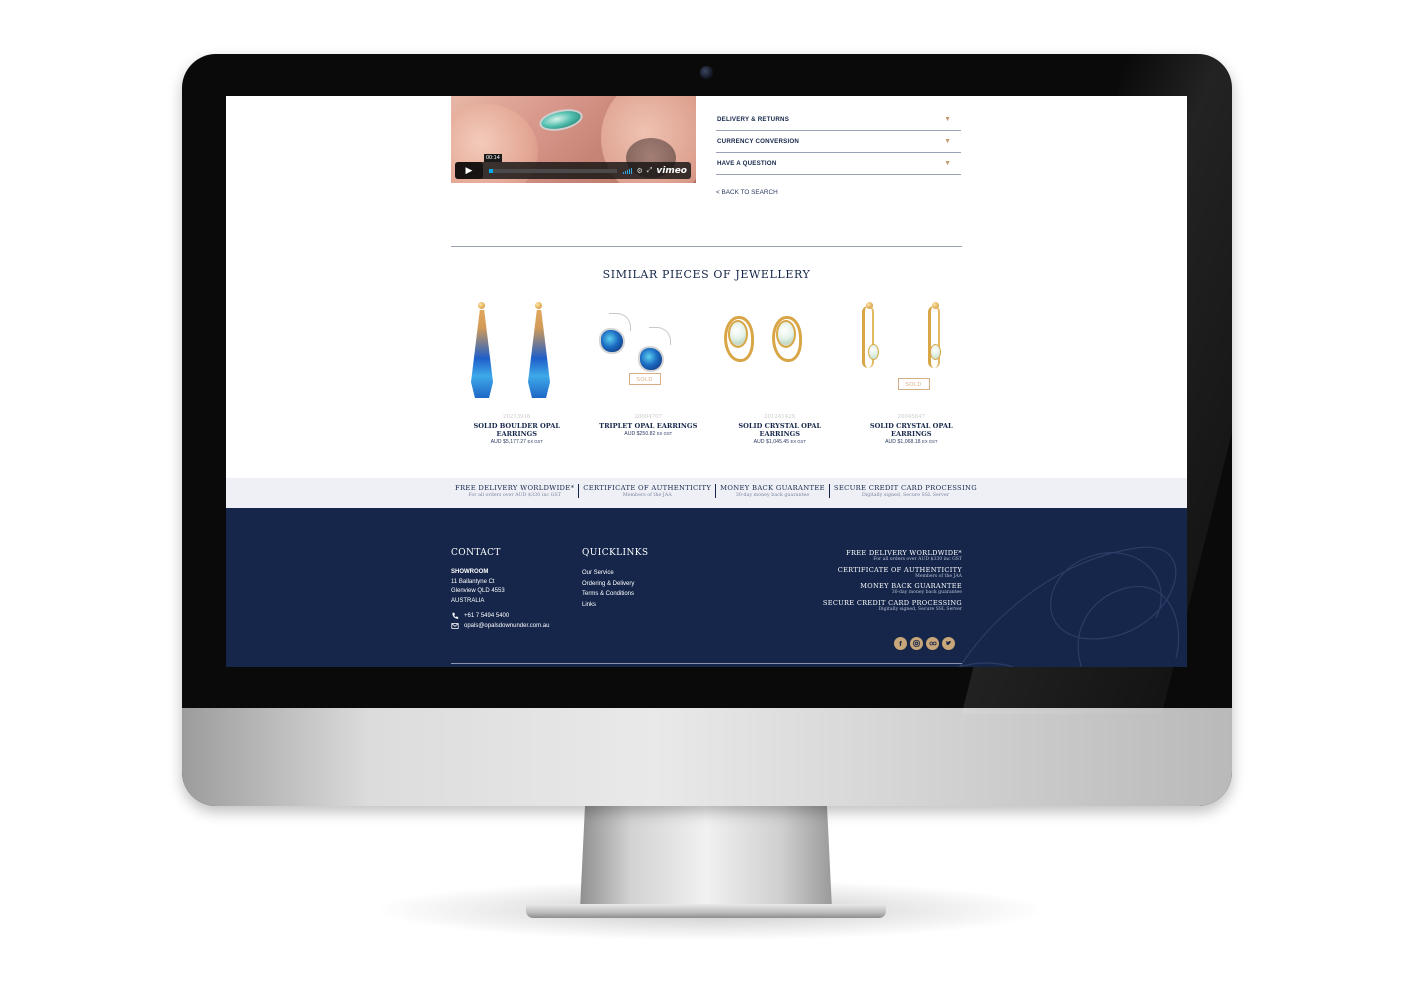 Image resolution: width=1402 pixels, height=1001 pixels. What do you see at coordinates (648, 434) in the screenshot?
I see `product-price: AUD $250.82 EX GST` at bounding box center [648, 434].